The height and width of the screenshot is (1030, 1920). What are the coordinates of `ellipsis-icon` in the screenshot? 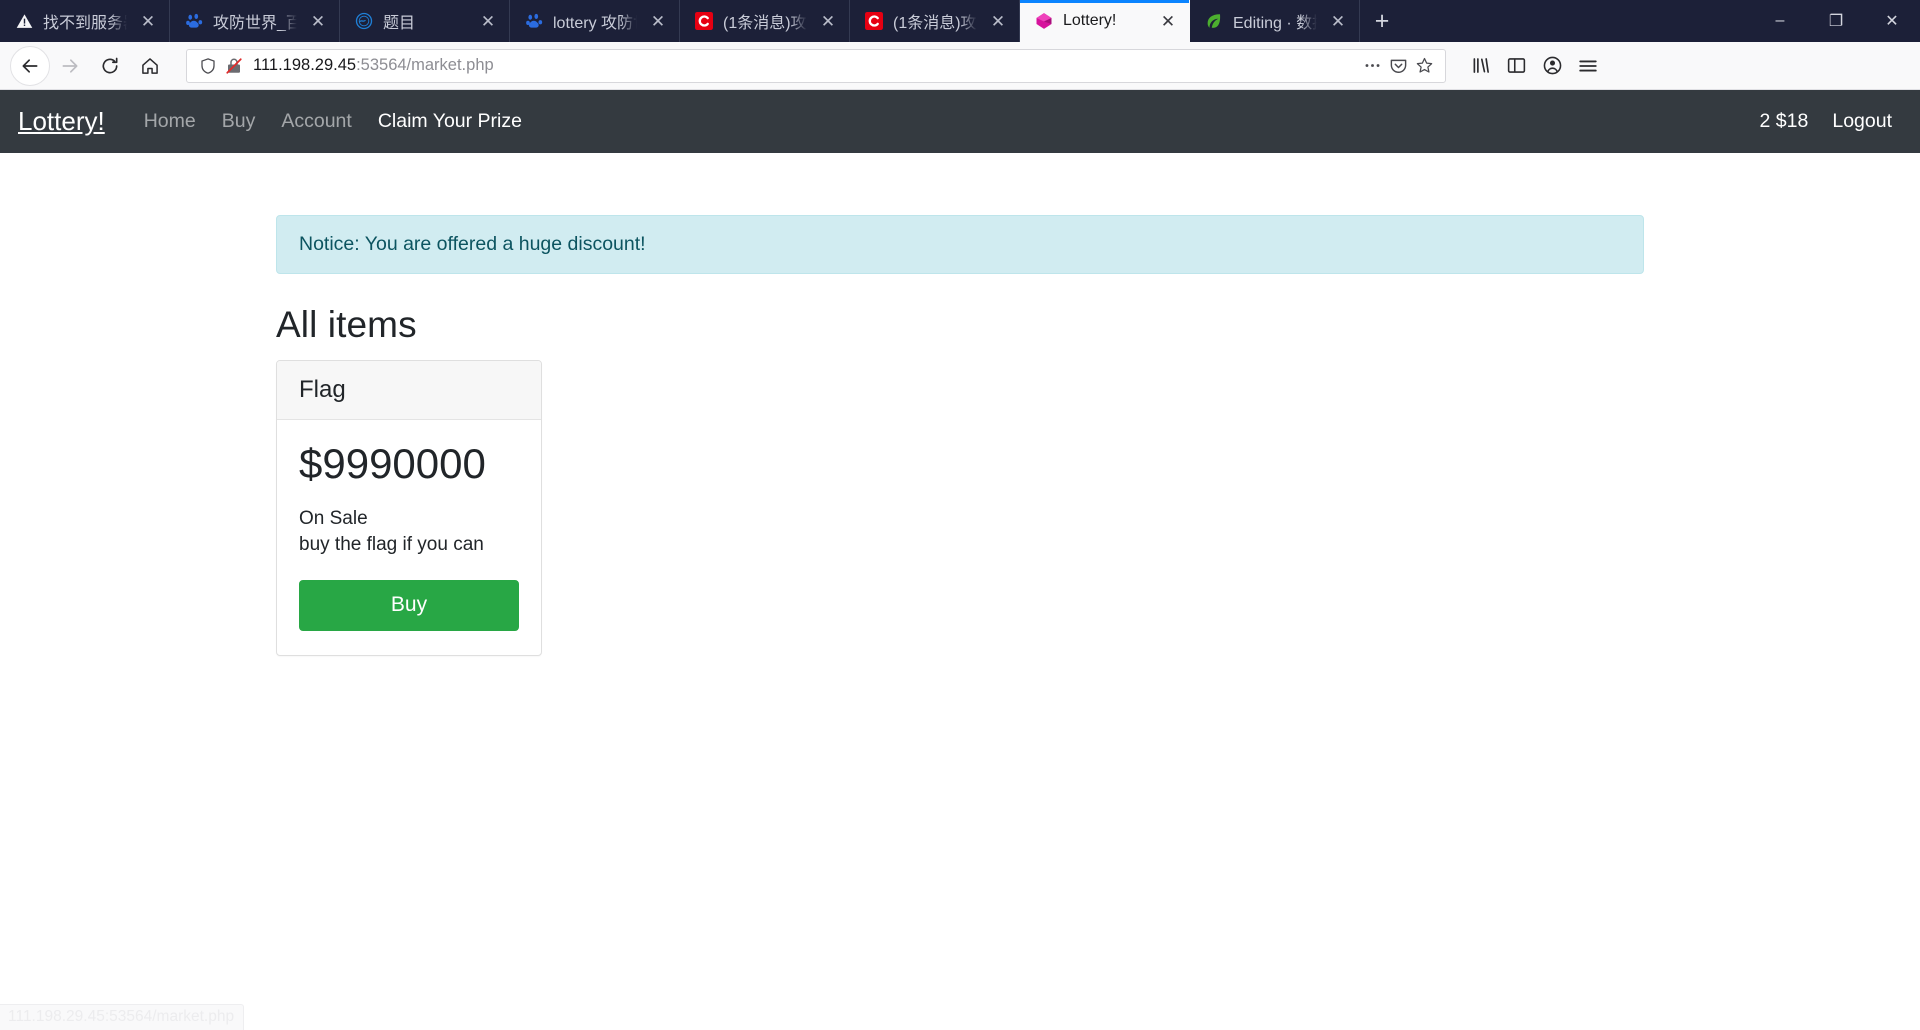 It's located at (1372, 66).